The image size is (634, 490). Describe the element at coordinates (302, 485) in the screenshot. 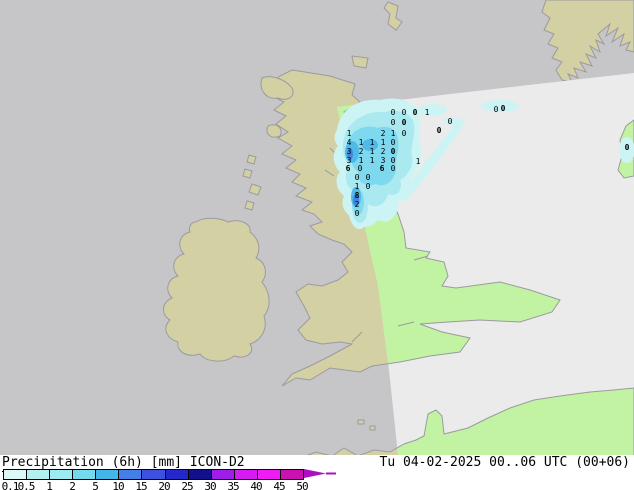

I see `colorbar-tick-label: 50` at that location.